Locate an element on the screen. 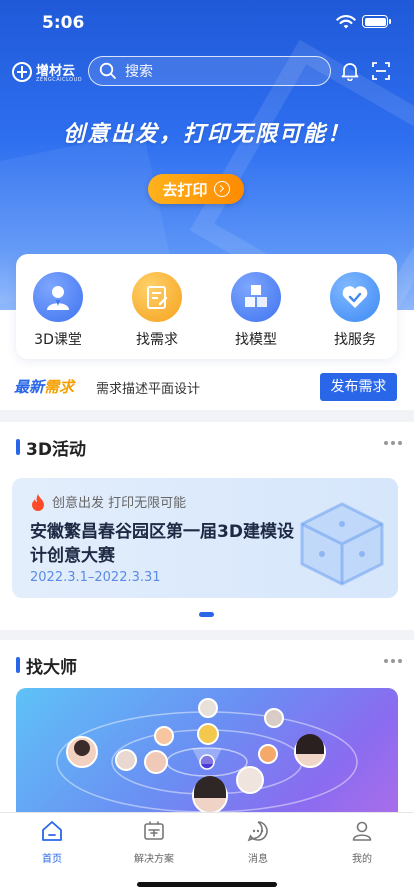 The image size is (414, 896). search-icon is located at coordinates (107, 70).